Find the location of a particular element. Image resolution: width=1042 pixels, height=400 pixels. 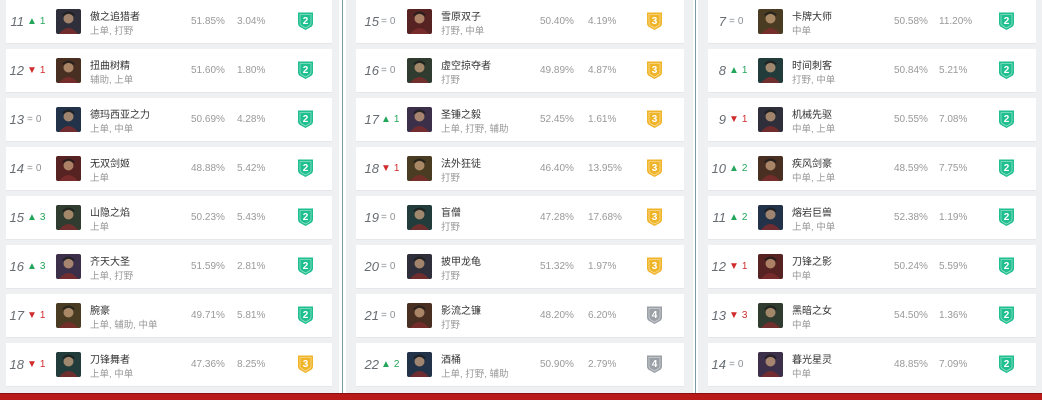

arrow-down-icon: ▼ is located at coordinates (734, 315).